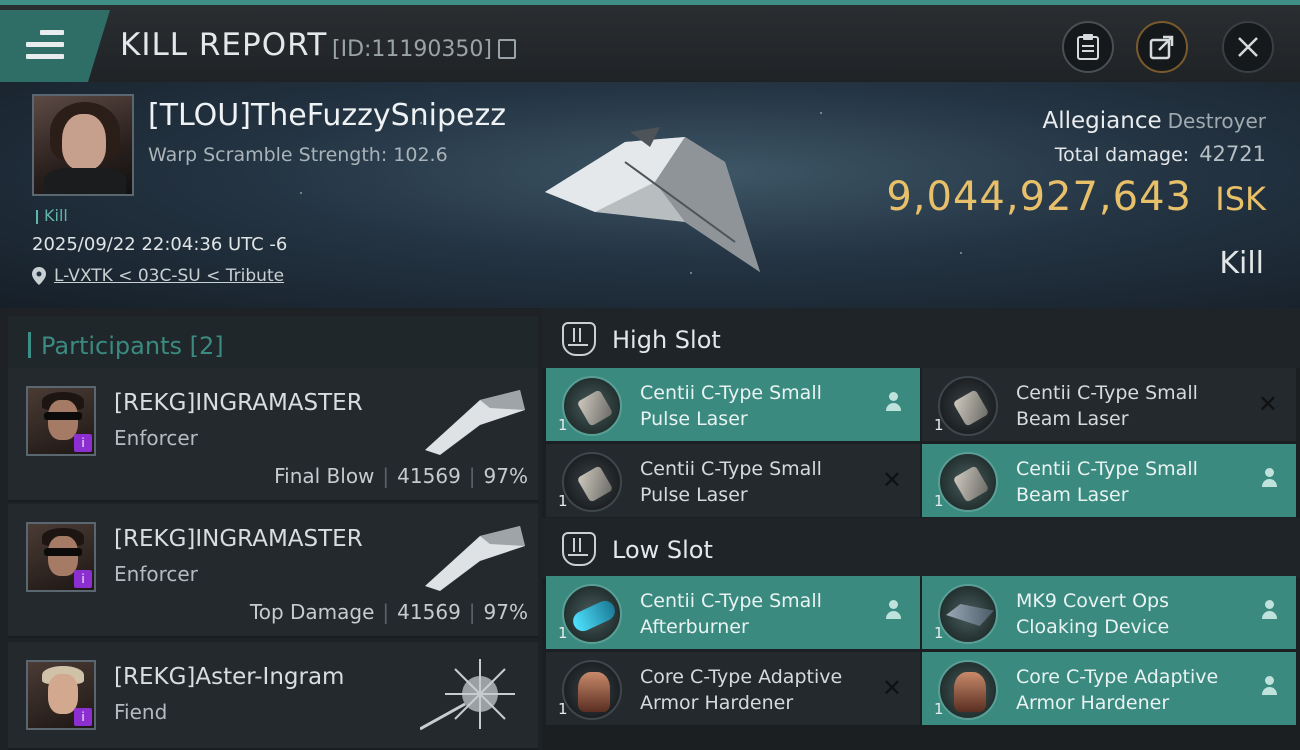 Image resolution: width=1300 pixels, height=750 pixels. I want to click on module-item: 1 Centii C-Type Small Beam Laser, so click(1109, 480).